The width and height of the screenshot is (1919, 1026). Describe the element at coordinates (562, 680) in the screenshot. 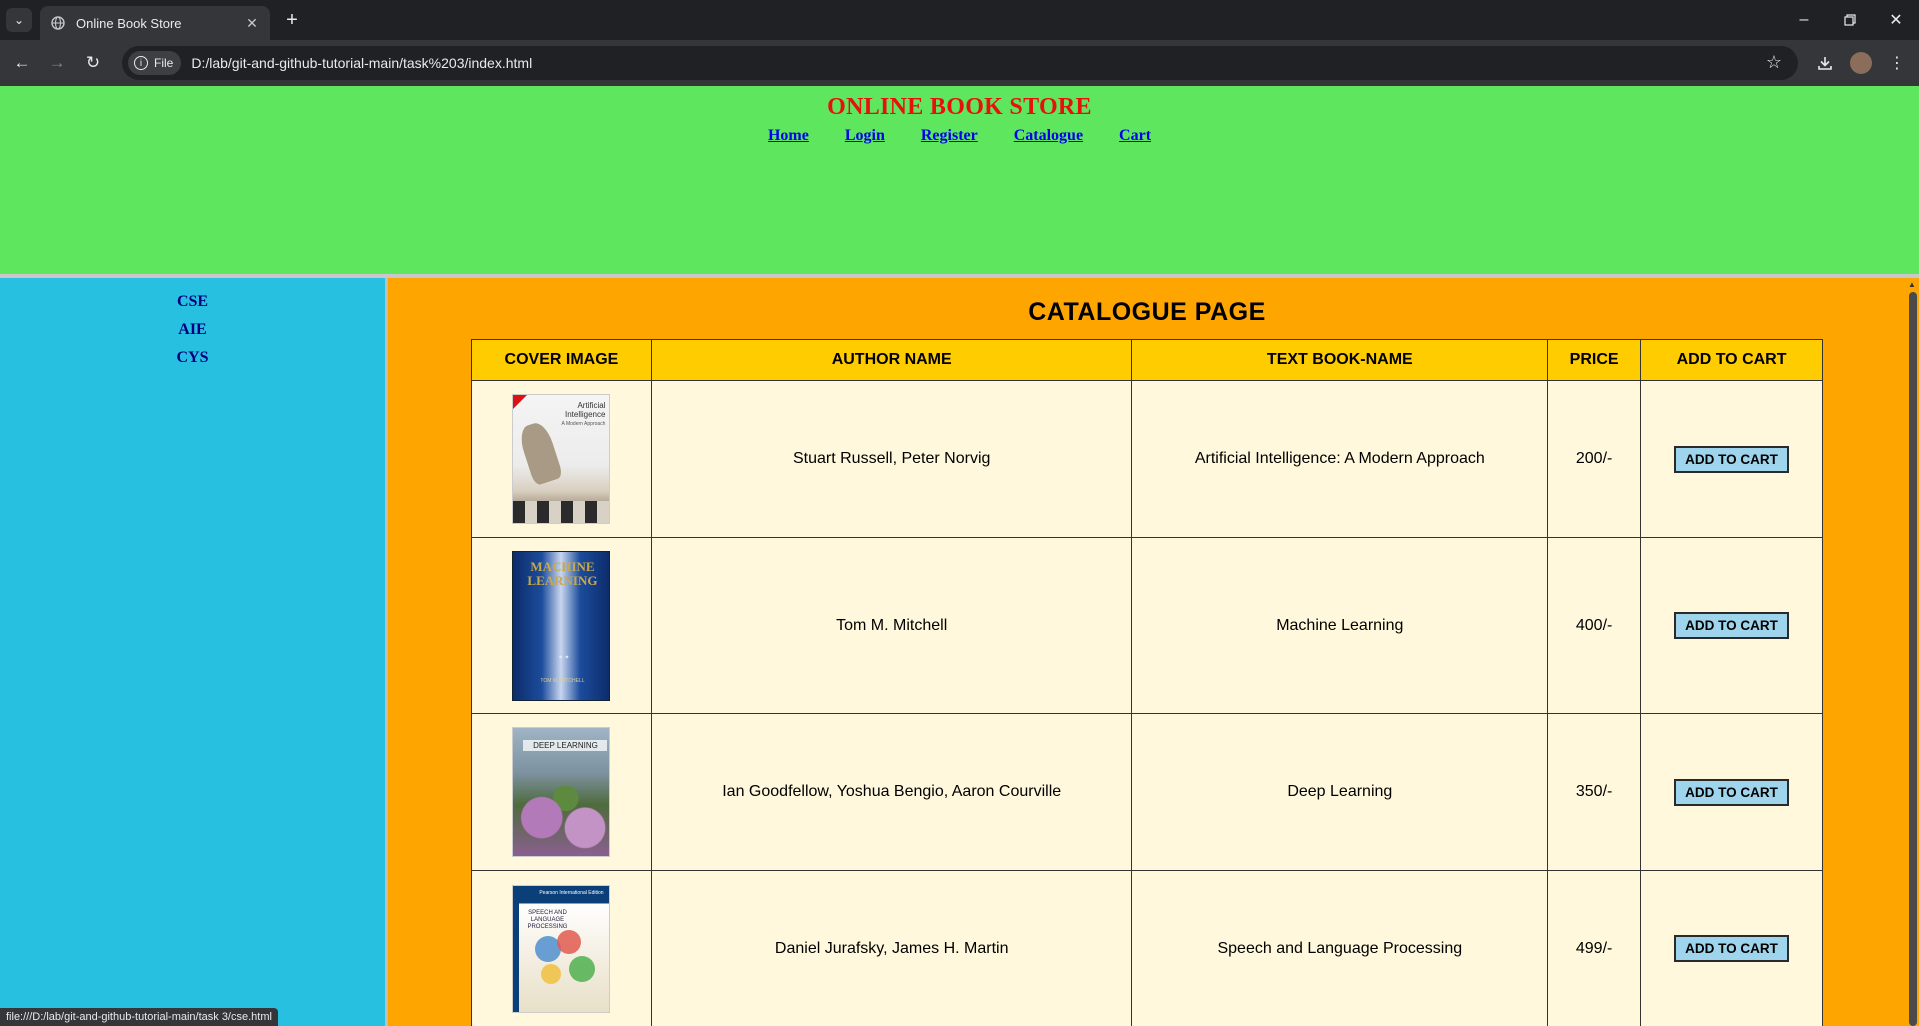

I see `cover-subtitle: TOM M. MITCHELL` at that location.